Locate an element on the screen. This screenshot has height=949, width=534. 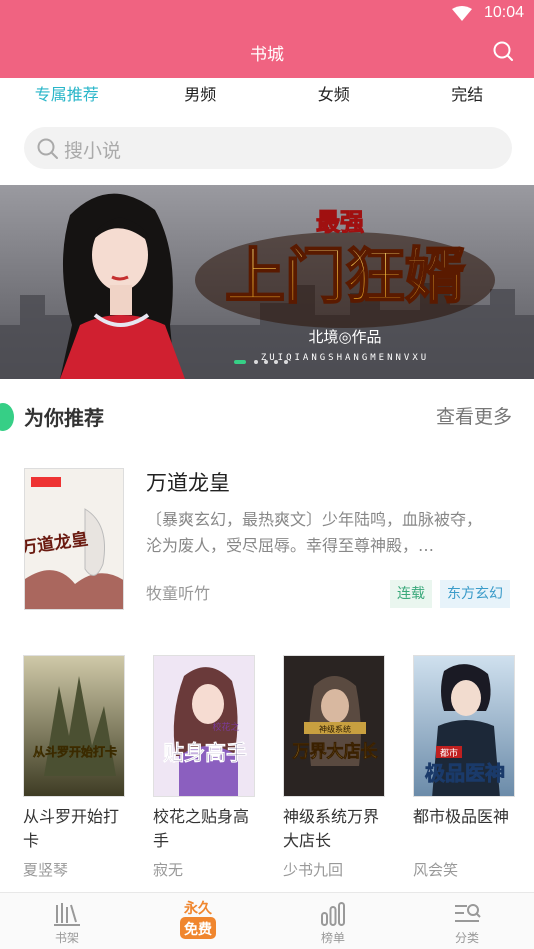
book-cover: 都市 极品医神 is located at coordinates (464, 726).